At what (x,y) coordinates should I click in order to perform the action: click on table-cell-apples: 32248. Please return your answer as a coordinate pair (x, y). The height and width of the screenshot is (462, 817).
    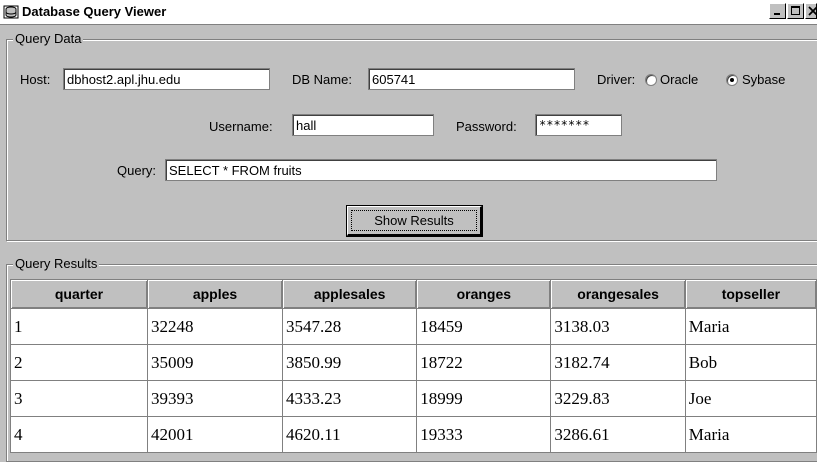
    Looking at the image, I should click on (215, 326).